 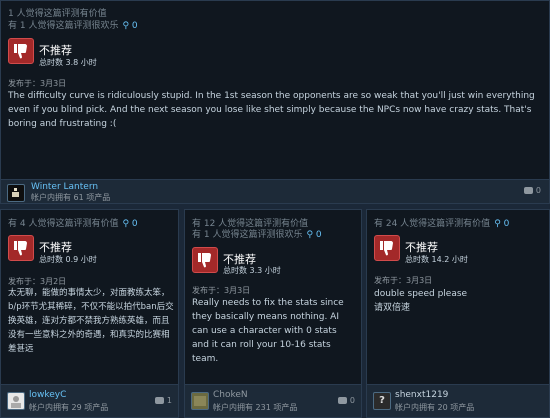 What do you see at coordinates (382, 401) in the screenshot?
I see `avatar: ?` at bounding box center [382, 401].